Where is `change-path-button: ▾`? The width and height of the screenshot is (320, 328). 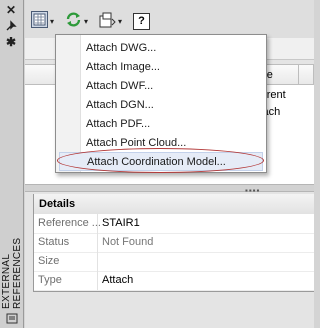
change-path-button: ▾ is located at coordinates (110, 21).